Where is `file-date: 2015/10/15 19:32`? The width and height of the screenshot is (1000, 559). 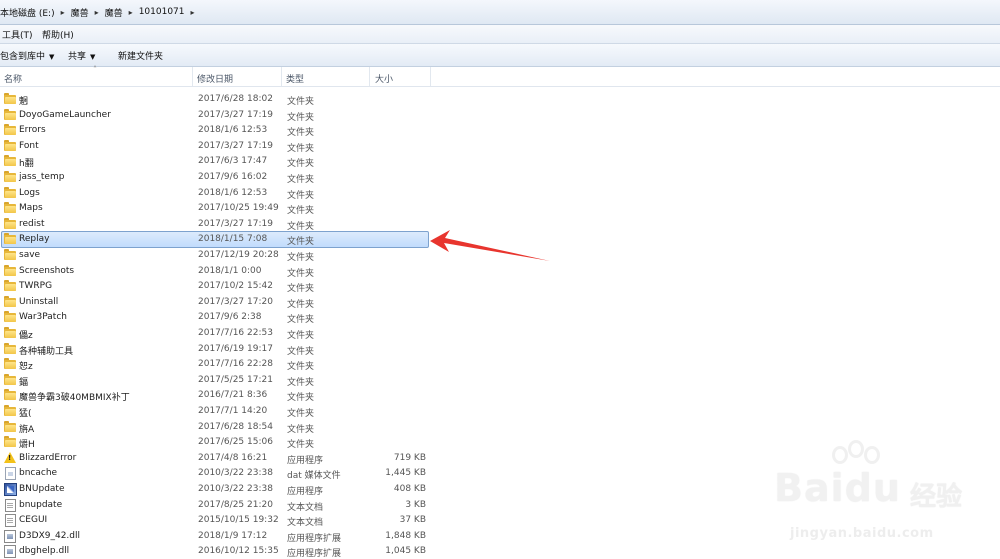 file-date: 2015/10/15 19:32 is located at coordinates (238, 520).